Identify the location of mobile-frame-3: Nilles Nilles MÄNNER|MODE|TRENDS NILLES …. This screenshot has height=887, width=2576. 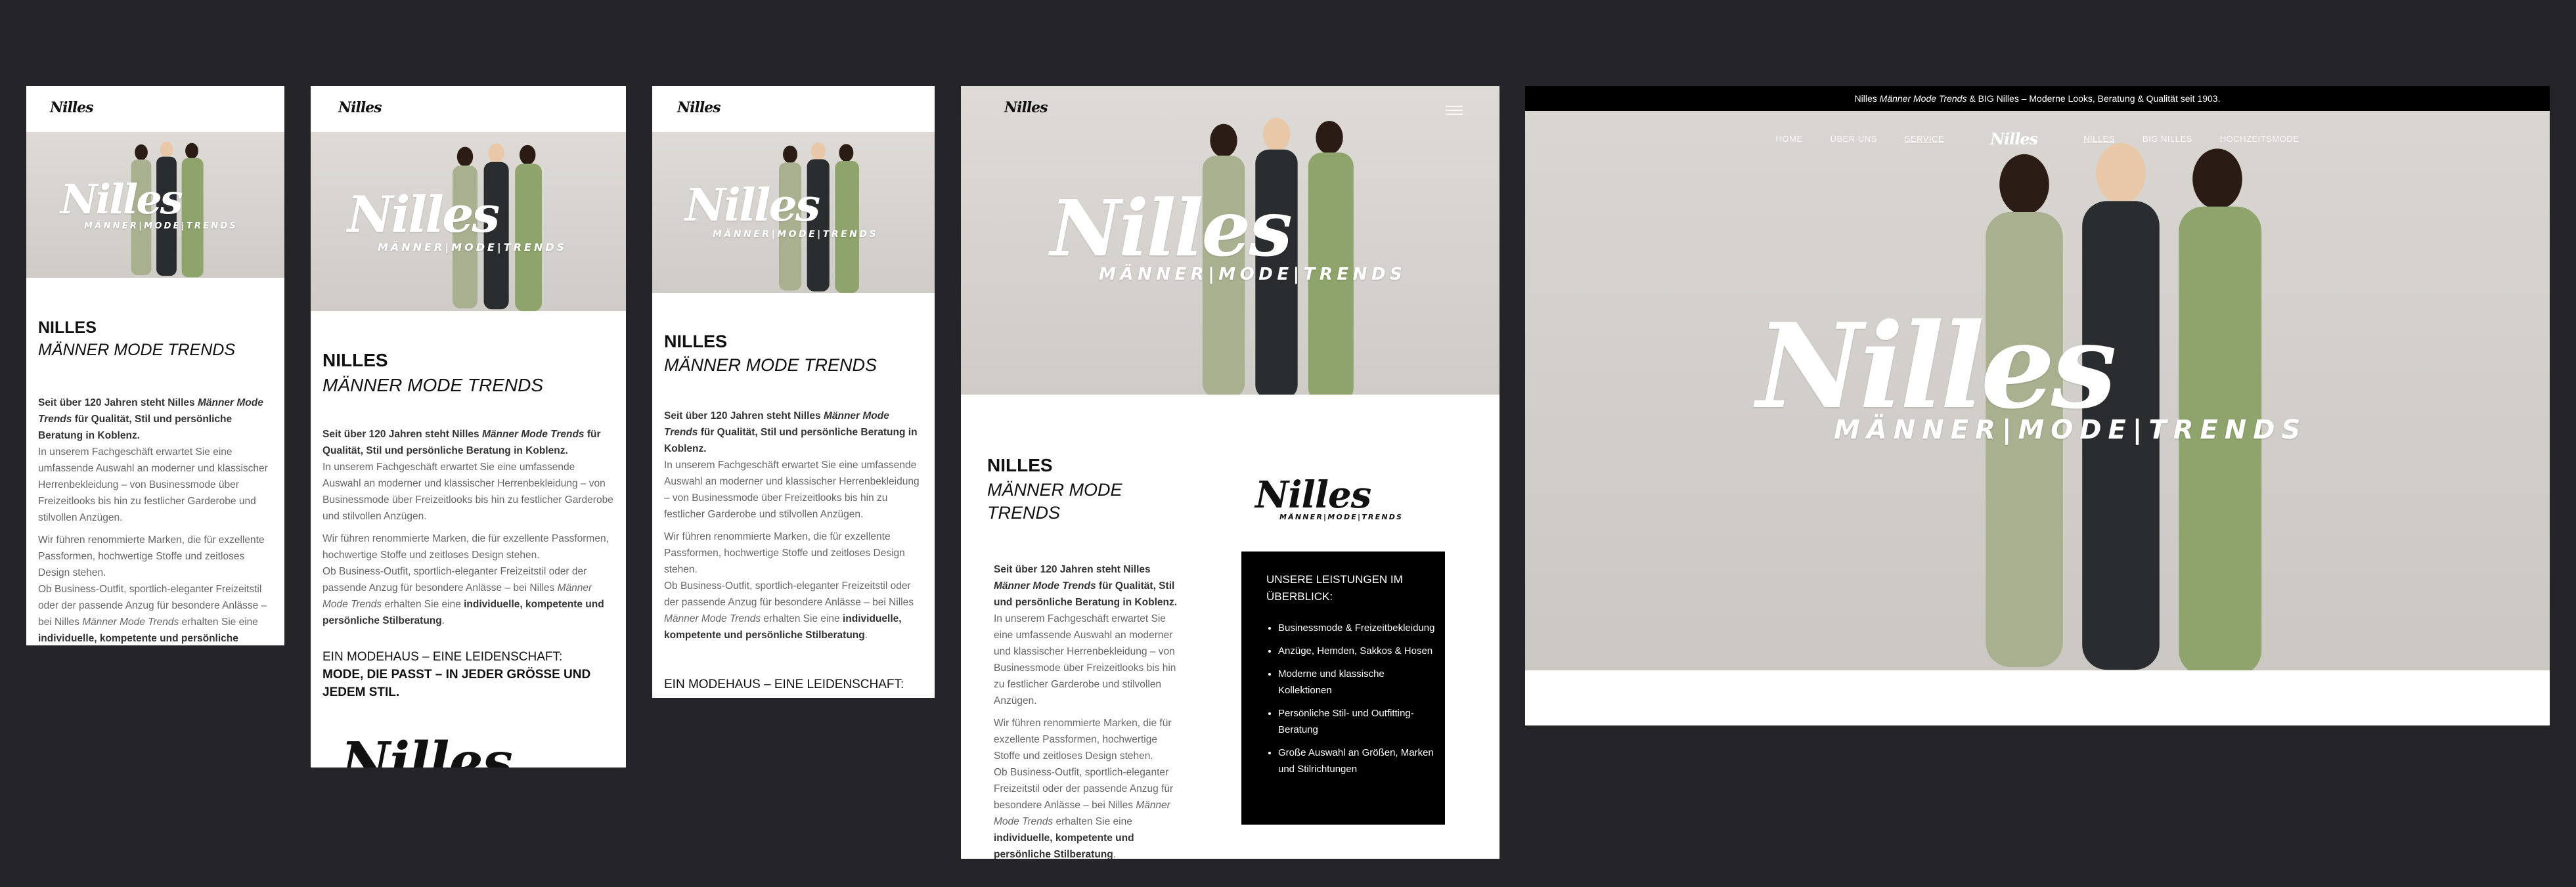
(794, 392).